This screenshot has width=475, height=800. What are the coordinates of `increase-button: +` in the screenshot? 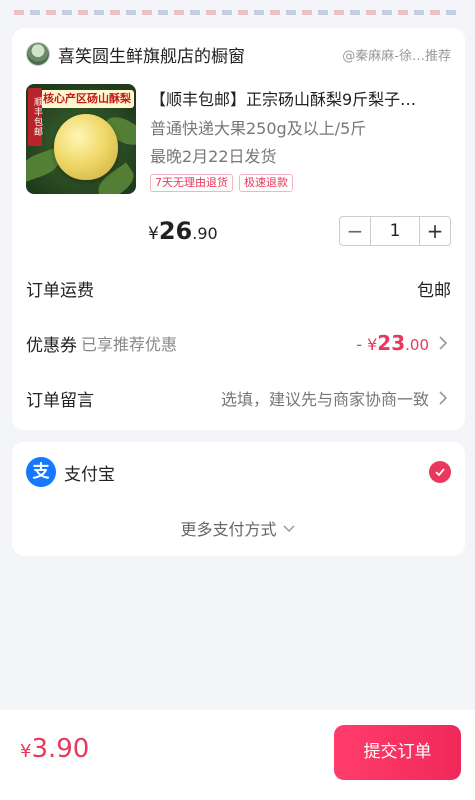 It's located at (435, 231).